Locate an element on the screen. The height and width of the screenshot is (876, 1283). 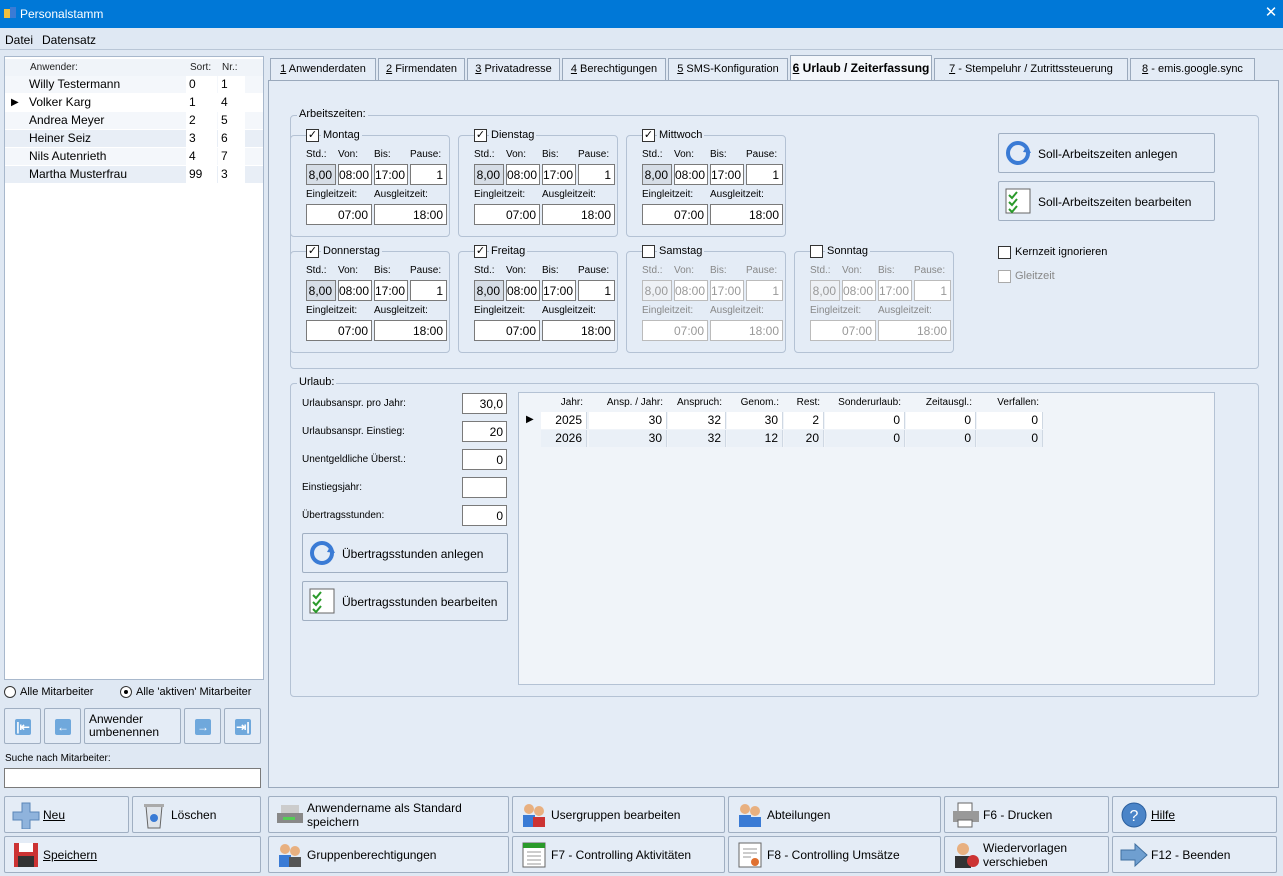
uebertrag-anlegen-button: Übertragsstunden anlegen is located at coordinates (405, 553).